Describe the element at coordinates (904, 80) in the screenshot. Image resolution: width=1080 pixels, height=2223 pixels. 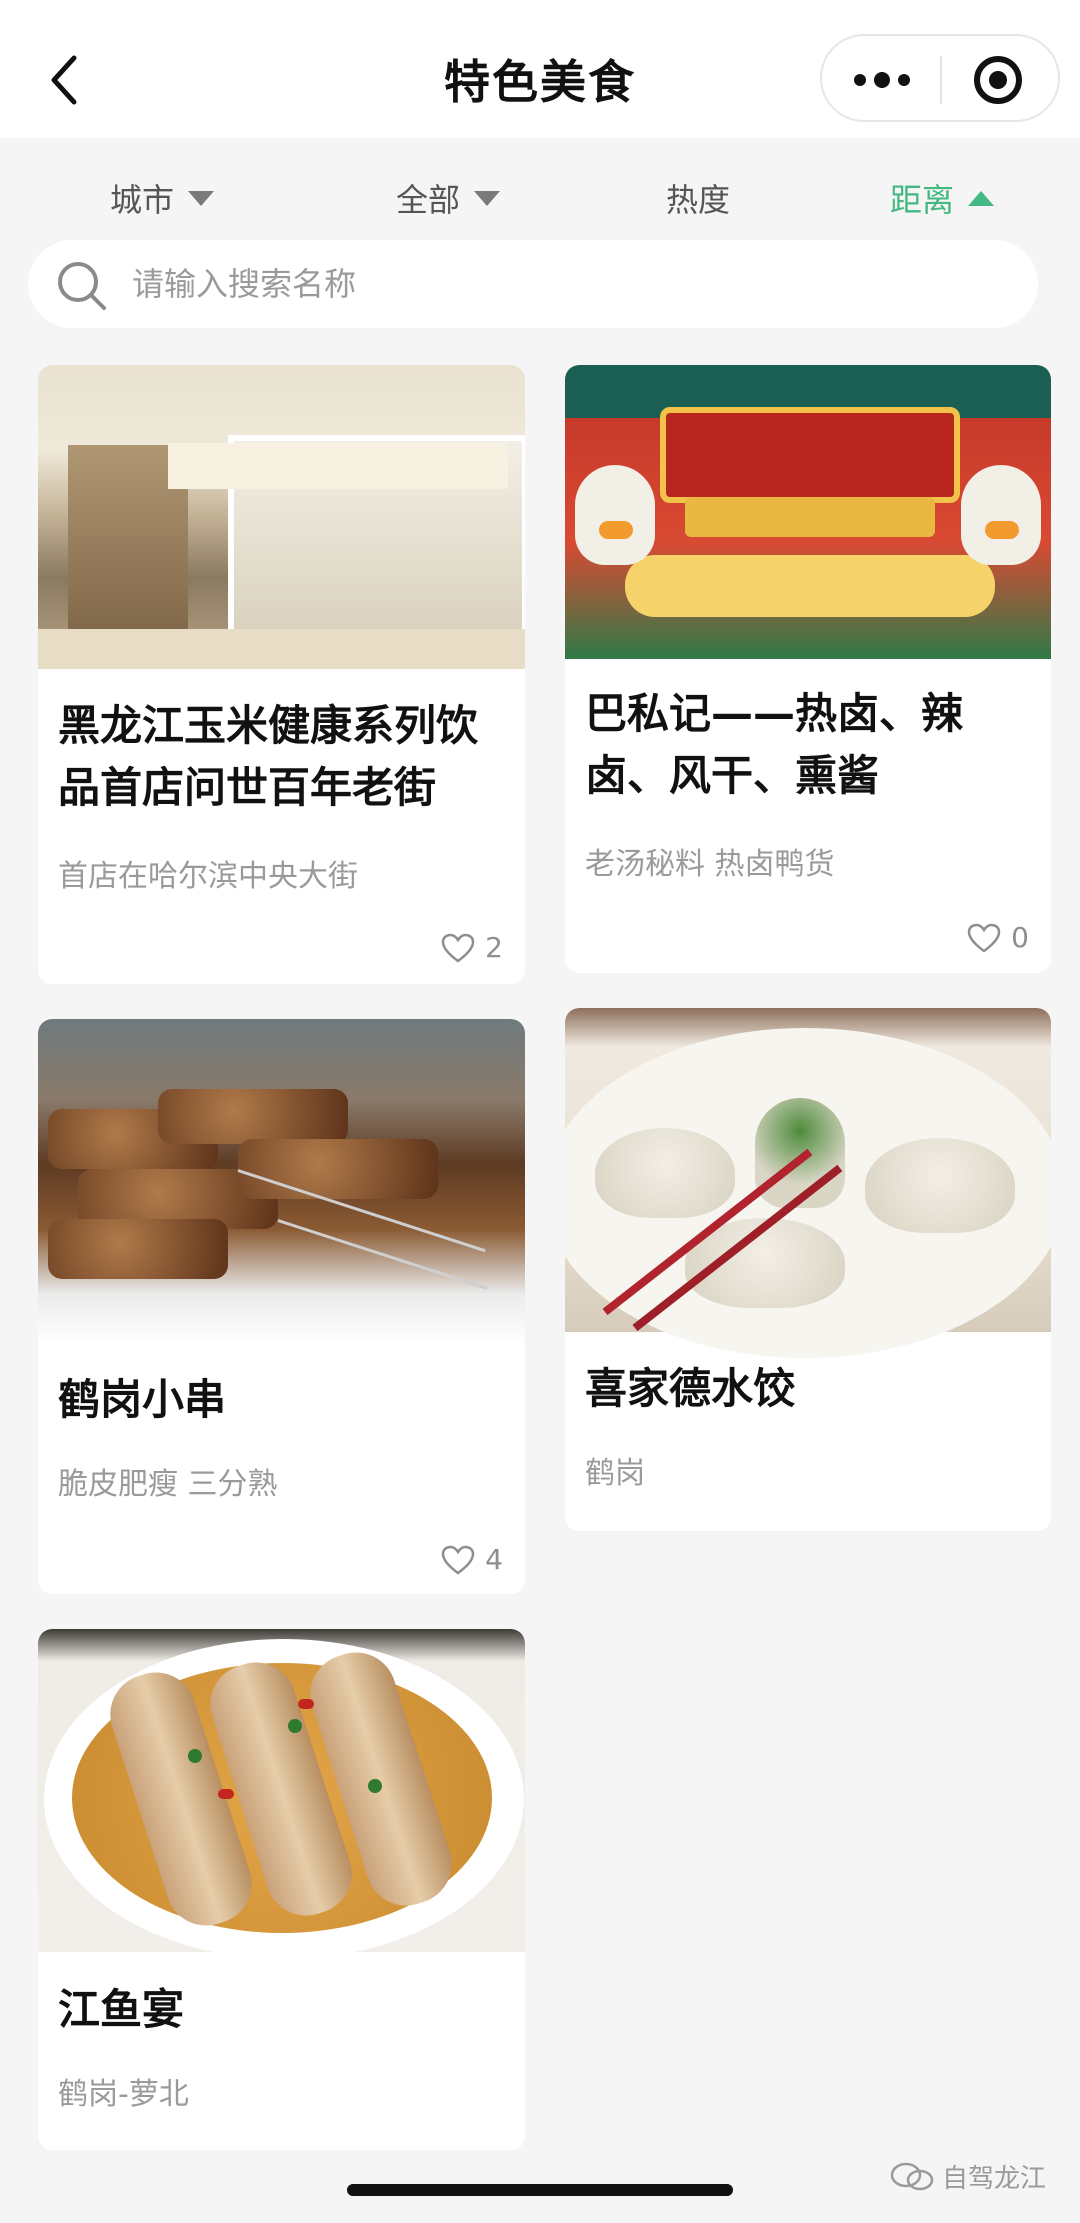
I see `more-icon-right` at that location.